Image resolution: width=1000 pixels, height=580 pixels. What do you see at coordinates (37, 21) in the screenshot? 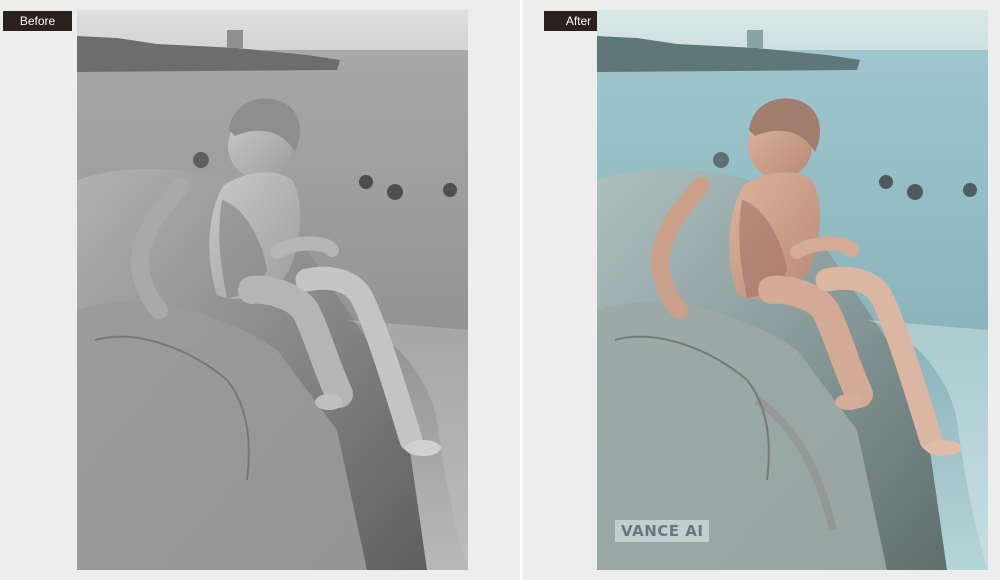
I see `before-label: Before` at bounding box center [37, 21].